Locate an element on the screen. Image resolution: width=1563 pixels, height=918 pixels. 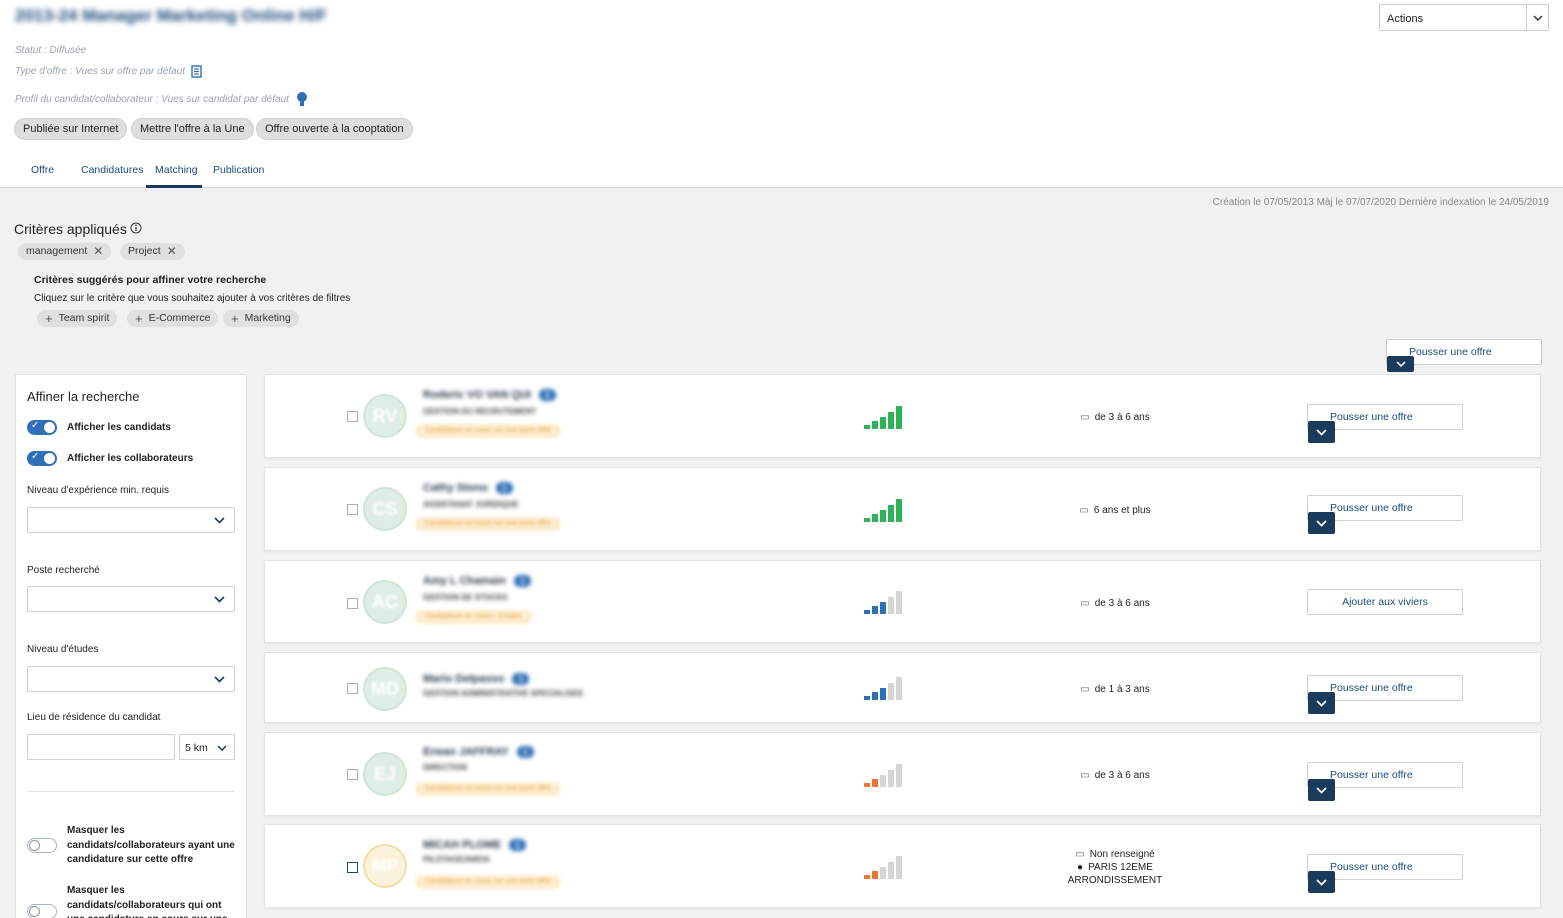
candidate-role: GESTION DU RECRUTEMENT is located at coordinates (480, 411).